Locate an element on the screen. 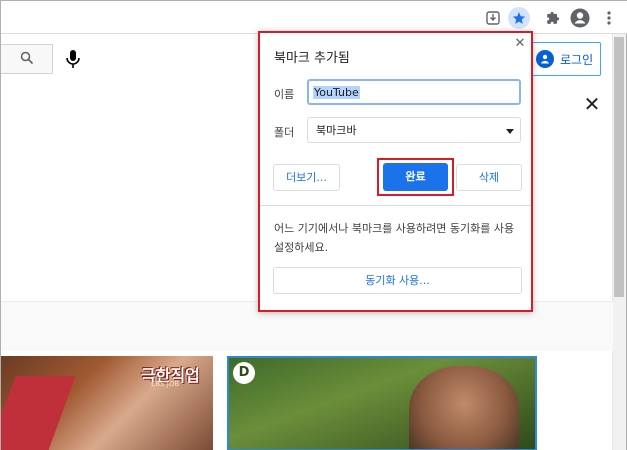 This screenshot has height=450, width=627. bookmark-name-field: YouTube is located at coordinates (414, 92).